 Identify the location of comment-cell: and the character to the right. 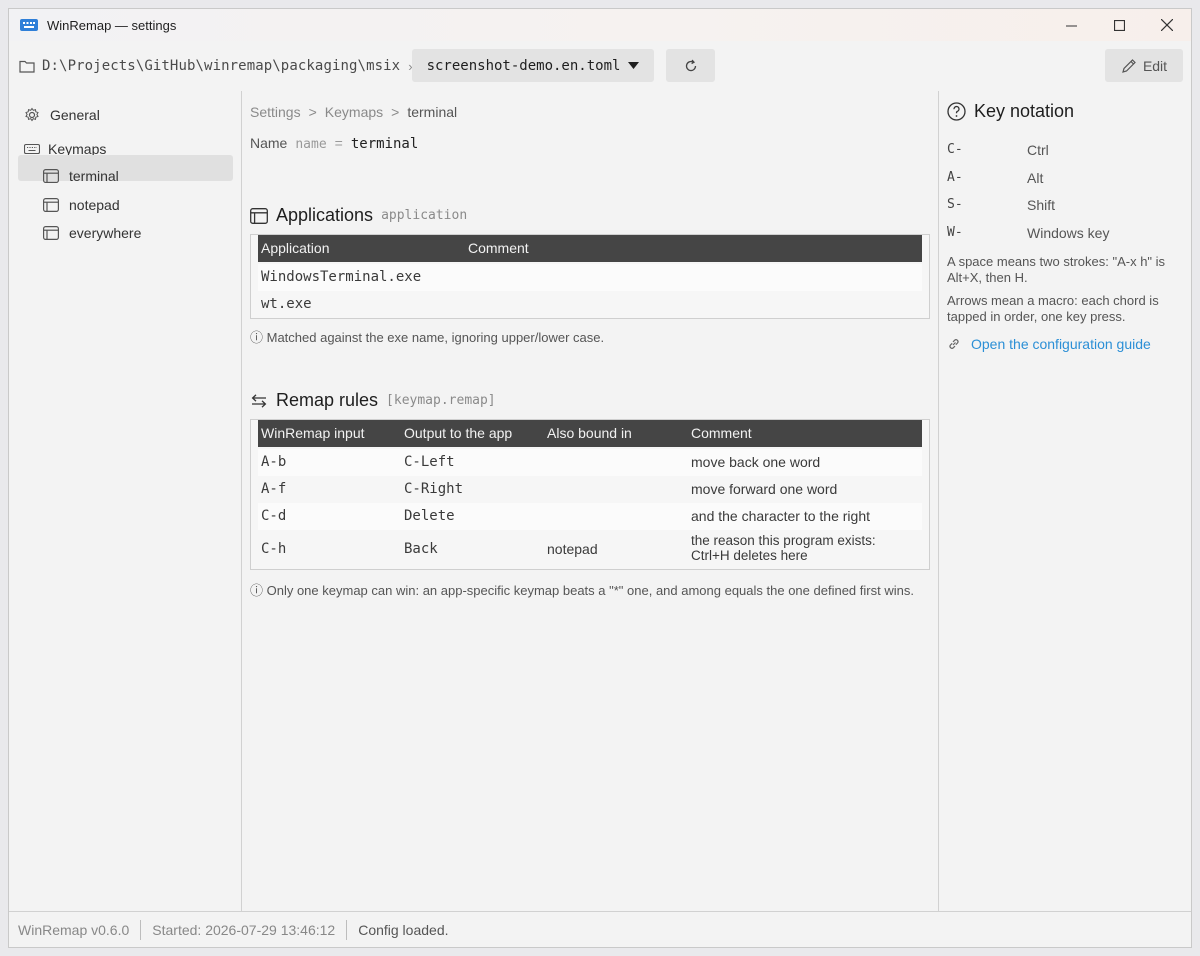
(780, 516).